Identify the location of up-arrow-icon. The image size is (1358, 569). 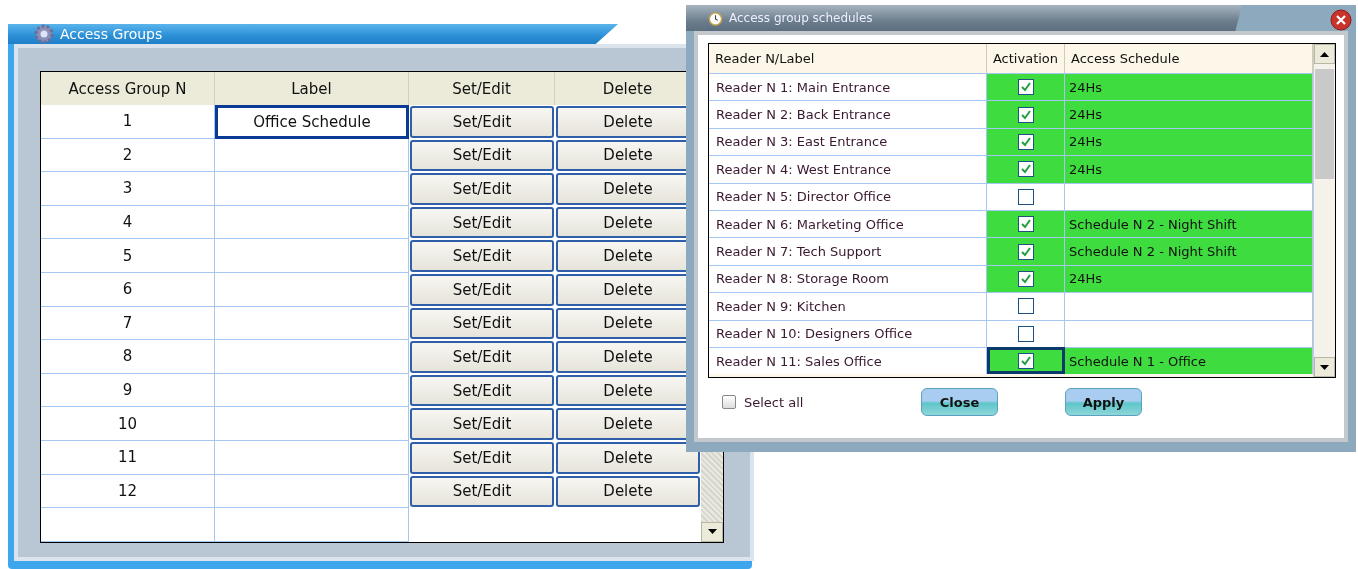
(1324, 54).